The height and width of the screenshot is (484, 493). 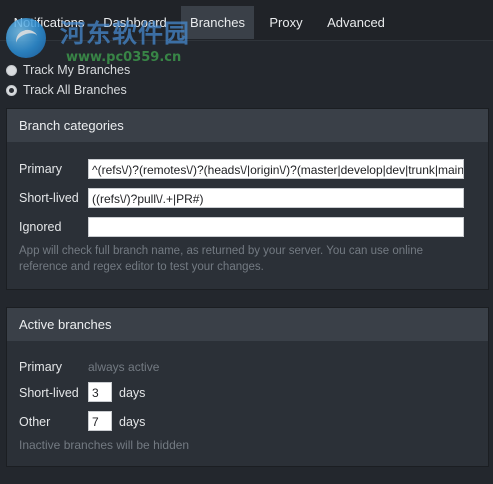 I want to click on other-days-label: Other, so click(x=35, y=422).